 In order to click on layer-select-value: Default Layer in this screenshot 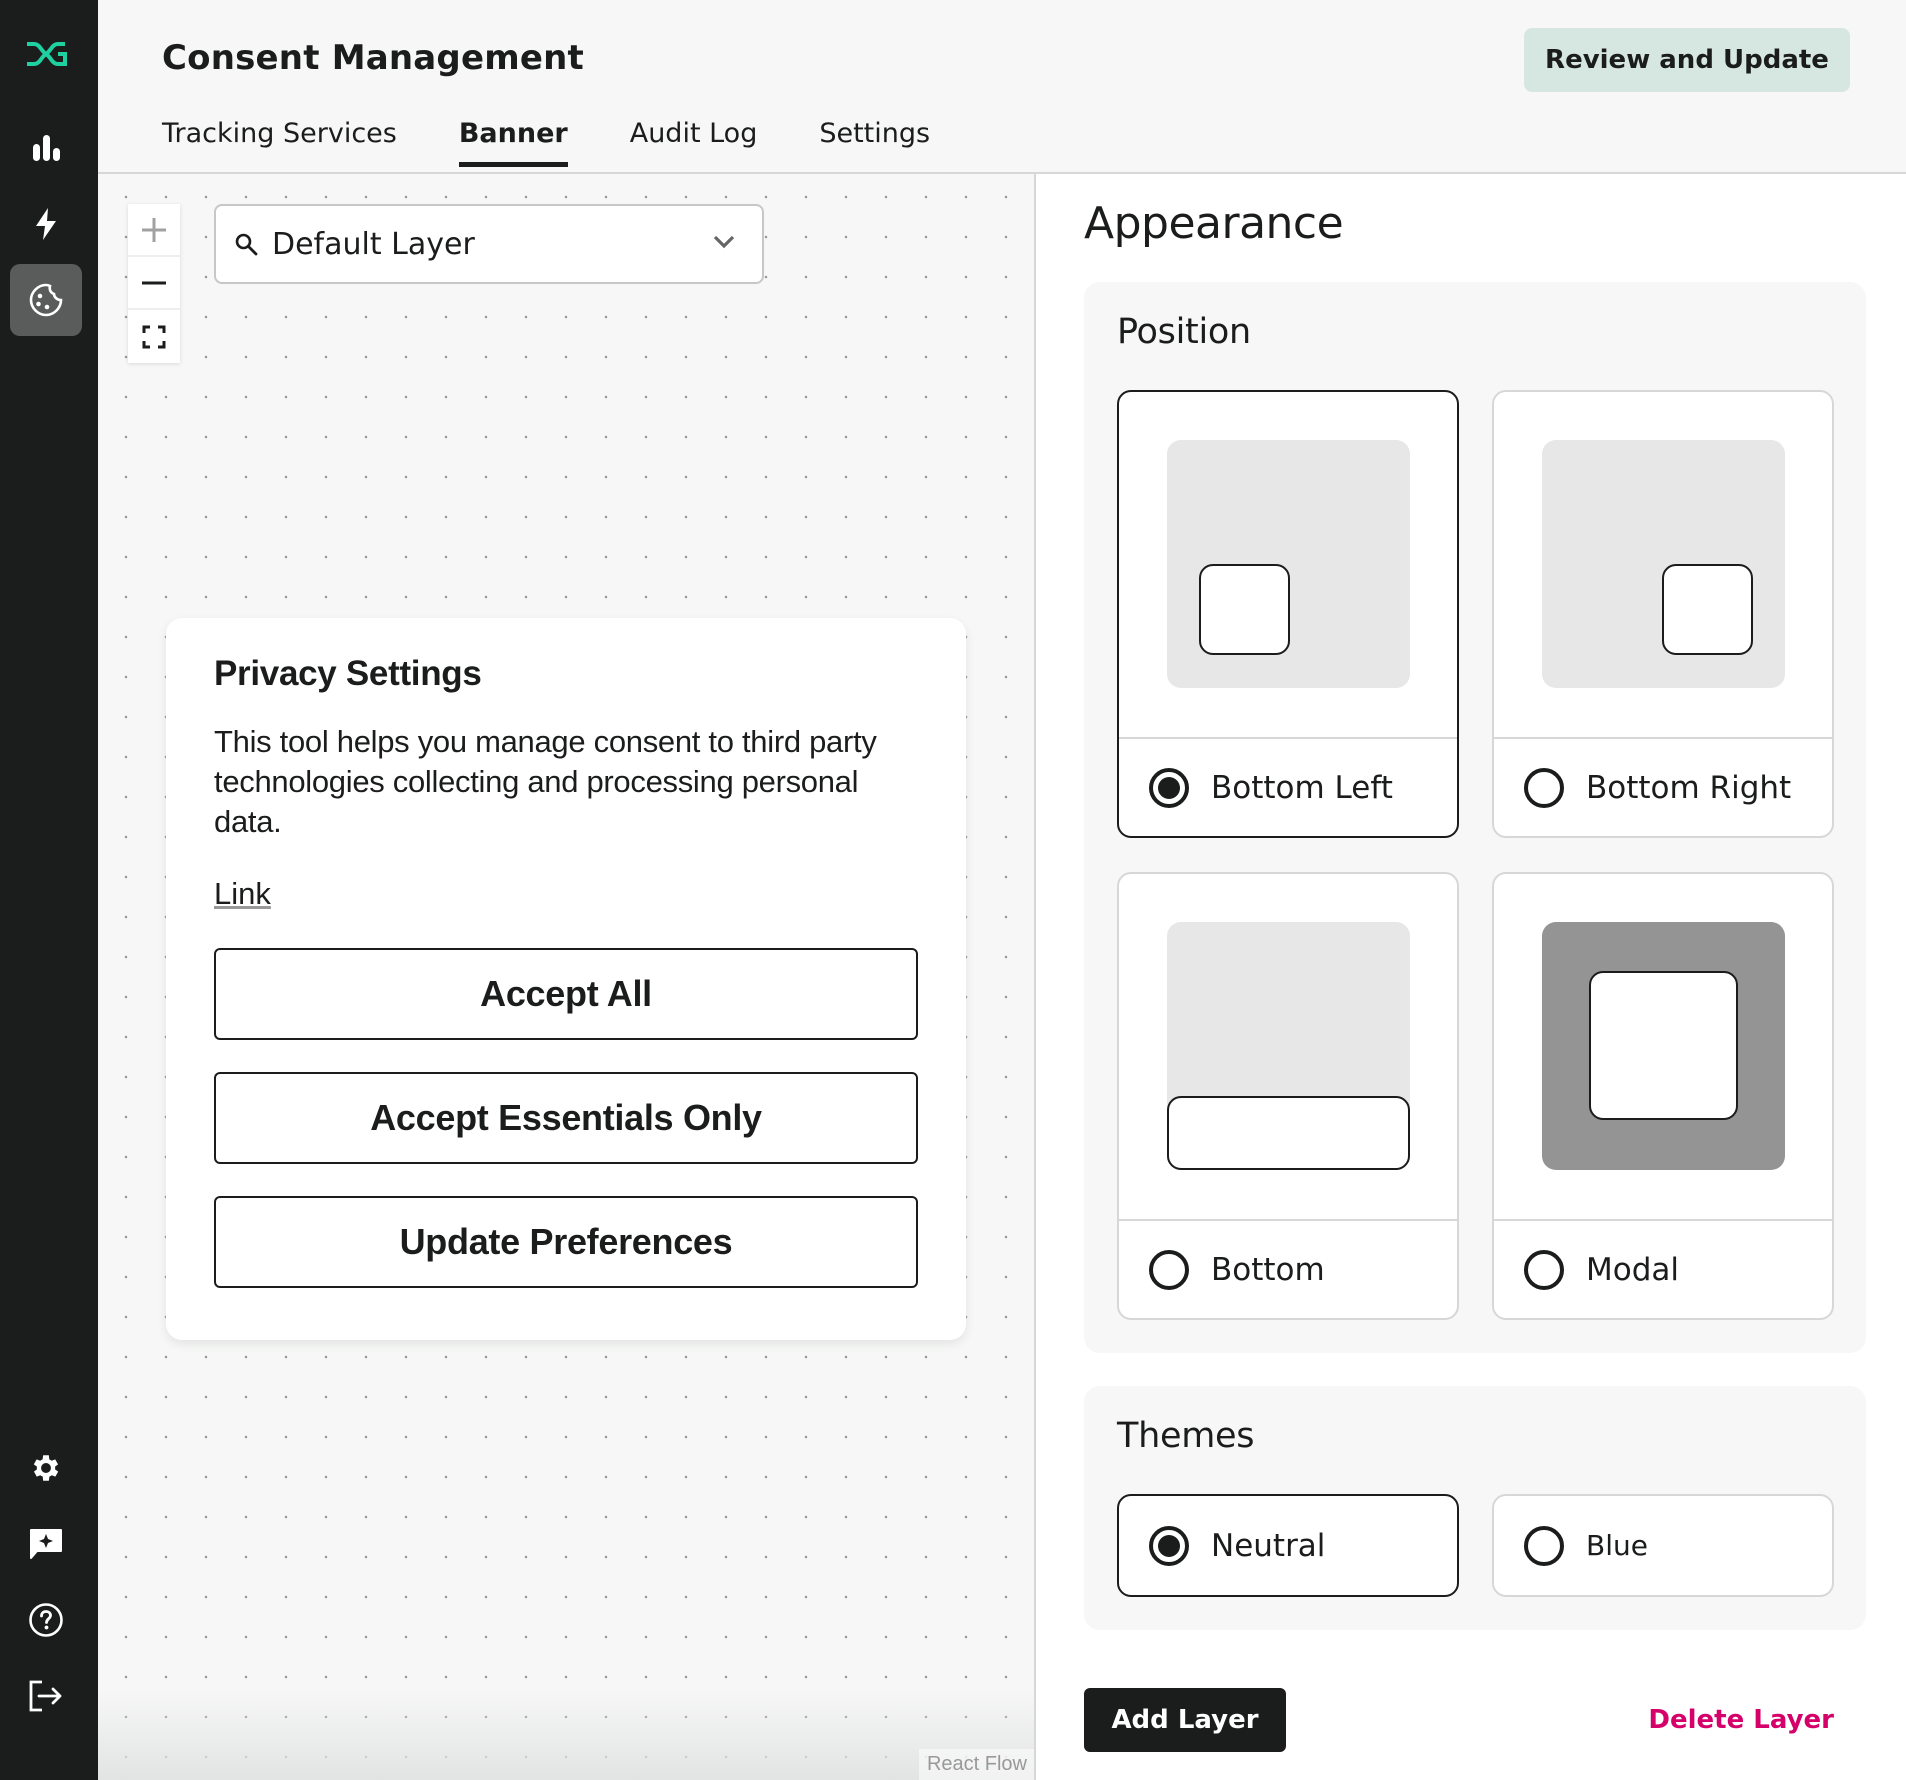, I will do `click(373, 244)`.